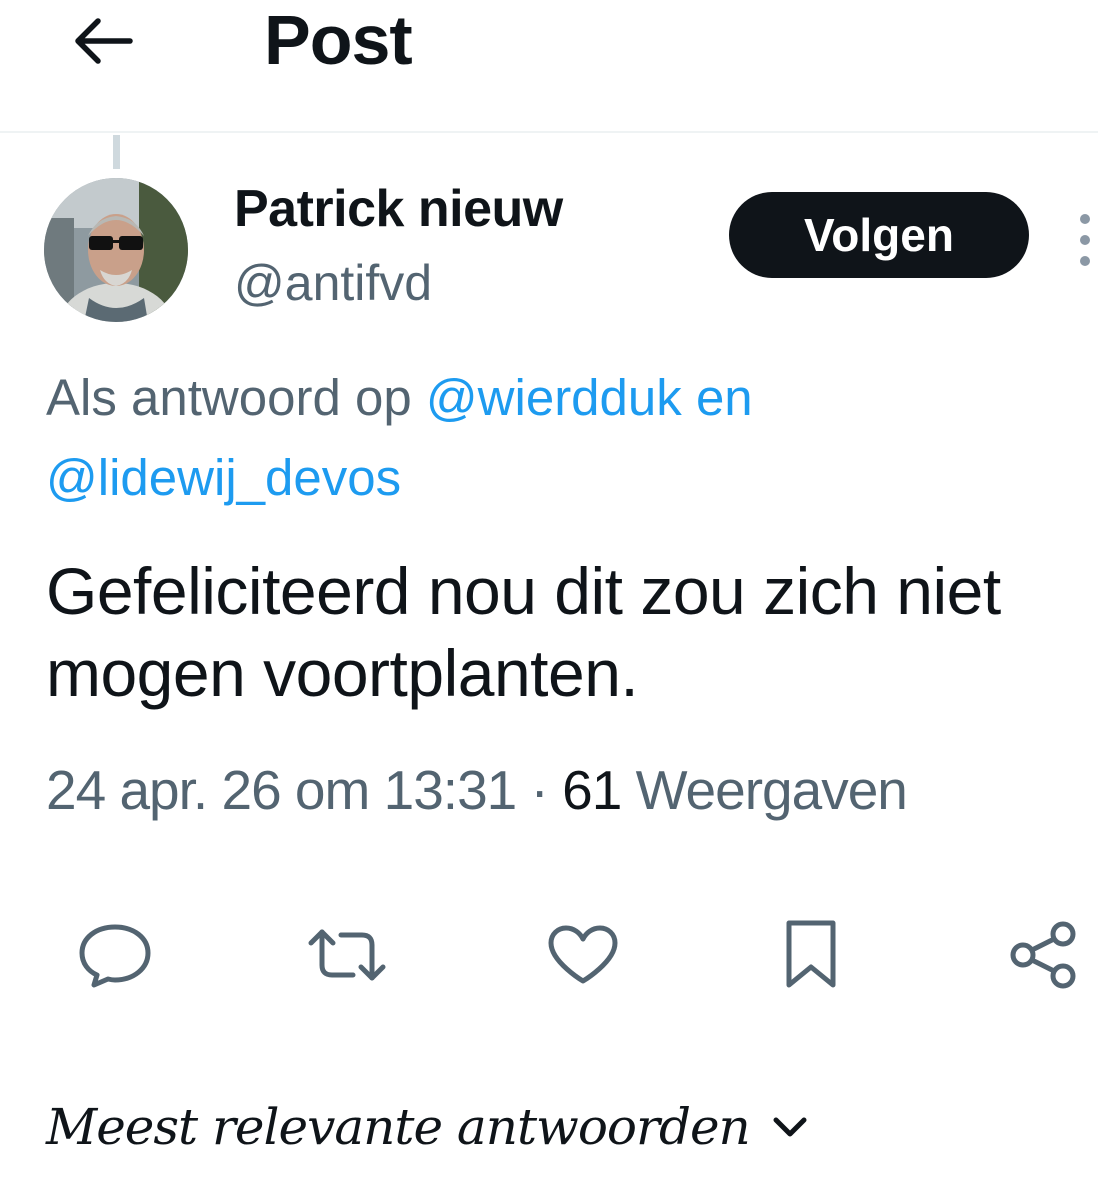 The width and height of the screenshot is (1098, 1200). I want to click on mention-link: @wierdduk, so click(554, 397).